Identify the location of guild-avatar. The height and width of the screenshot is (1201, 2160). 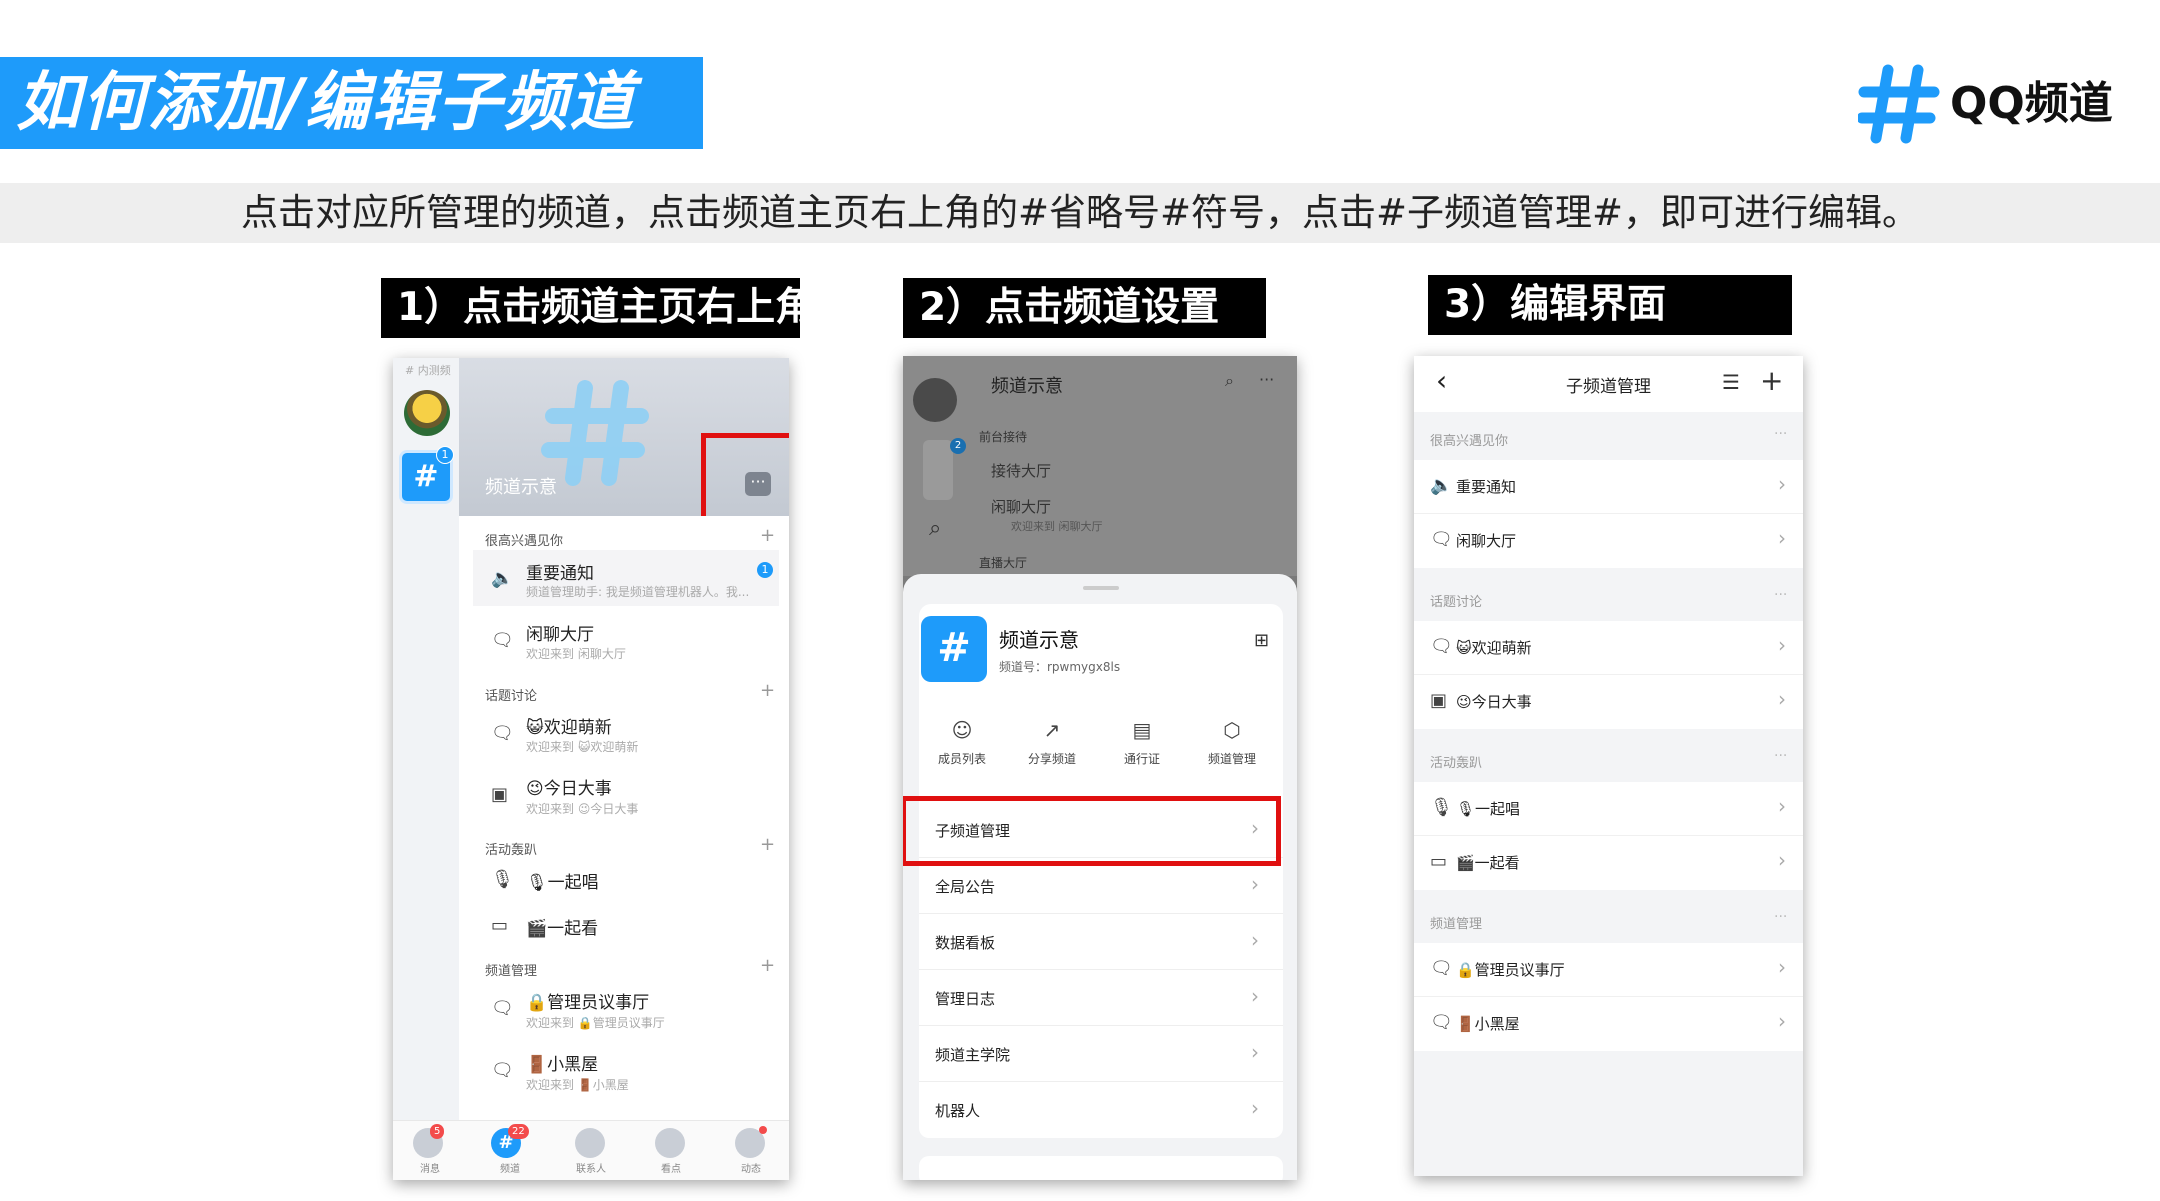
(935, 400).